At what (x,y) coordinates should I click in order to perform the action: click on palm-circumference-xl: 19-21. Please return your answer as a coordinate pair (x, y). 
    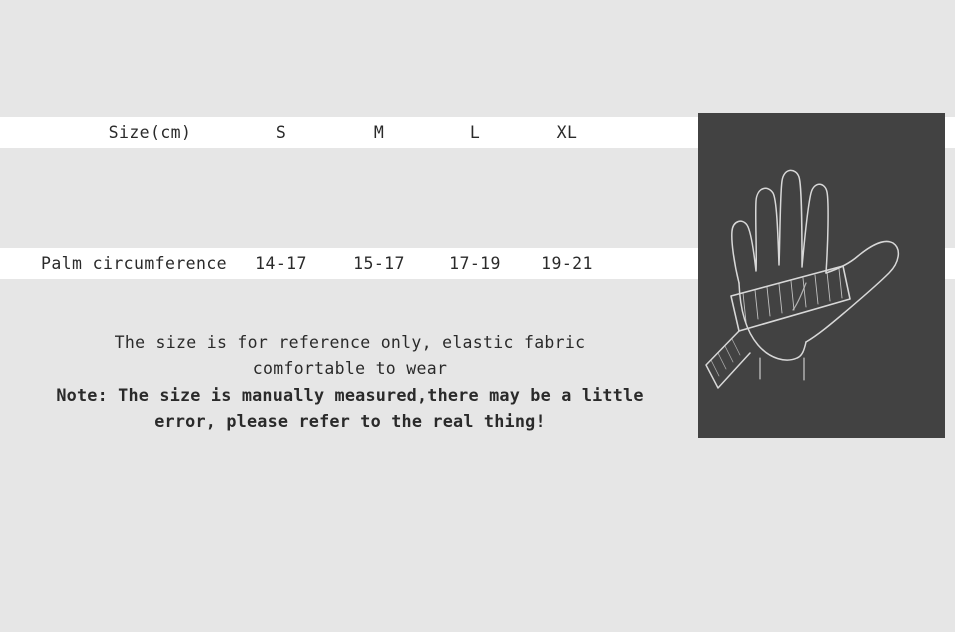
    Looking at the image, I should click on (567, 263).